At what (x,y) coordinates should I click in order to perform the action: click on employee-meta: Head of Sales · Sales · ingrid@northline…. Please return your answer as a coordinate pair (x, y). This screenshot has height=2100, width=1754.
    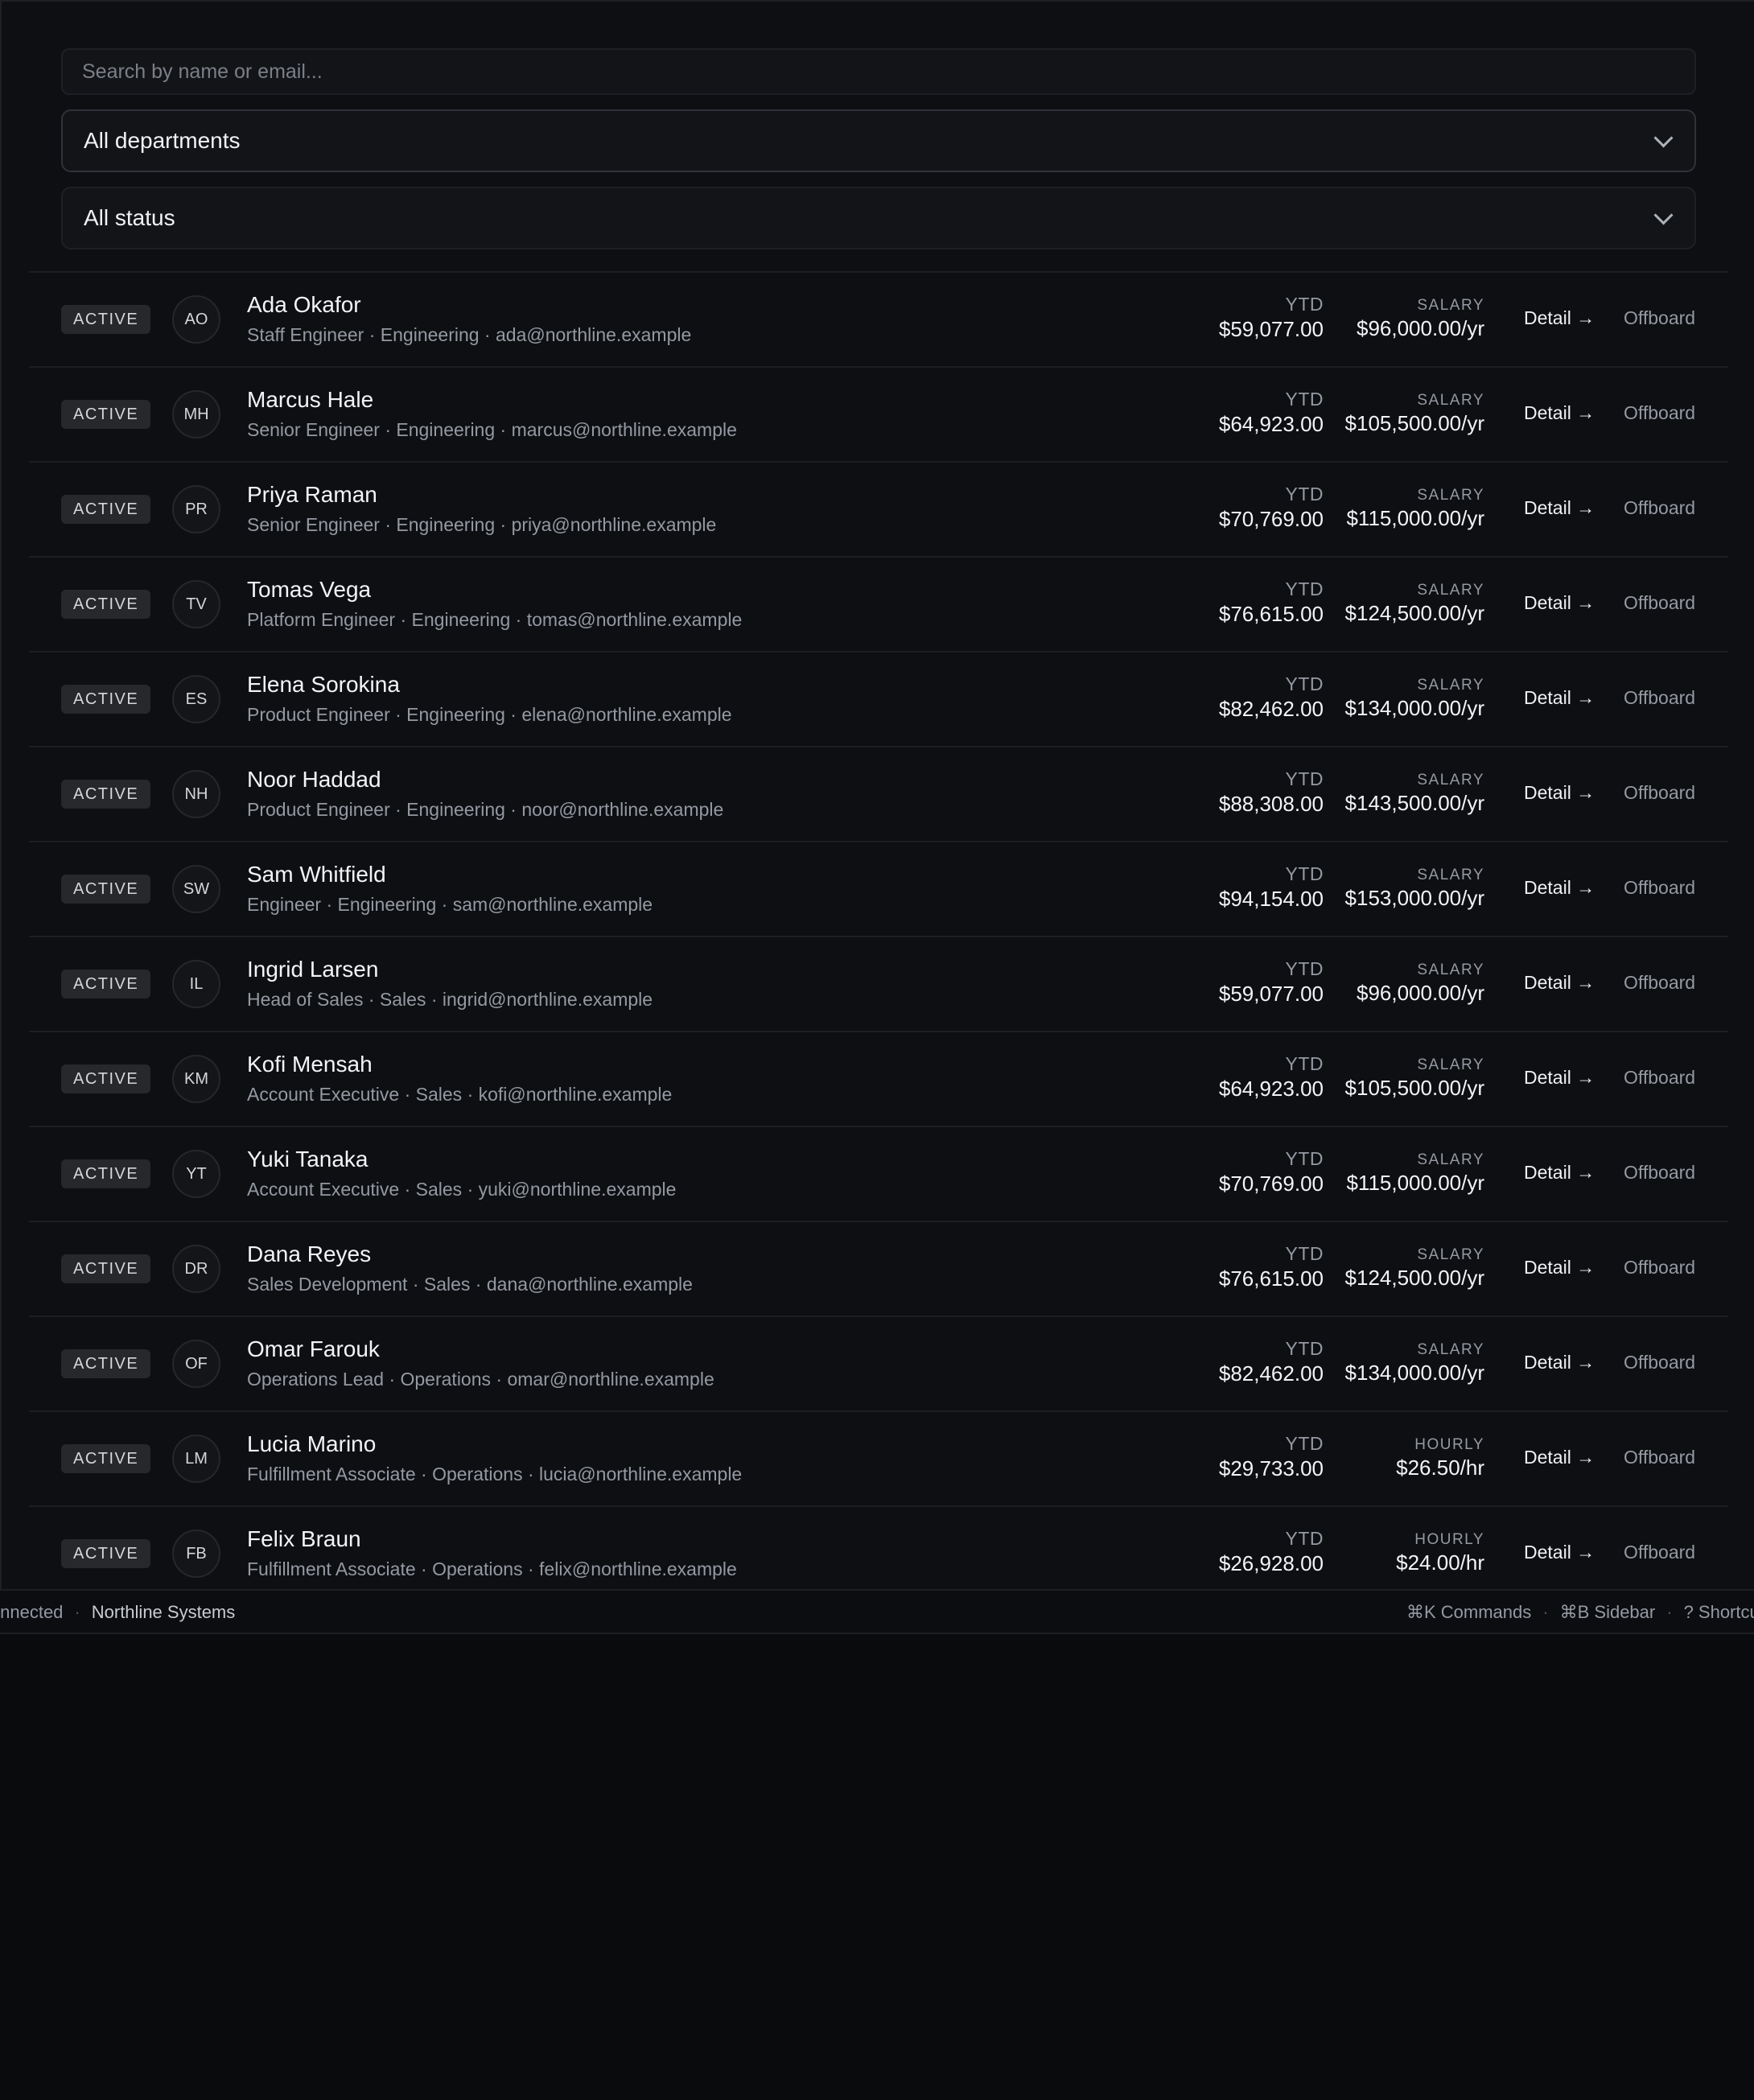
    Looking at the image, I should click on (450, 999).